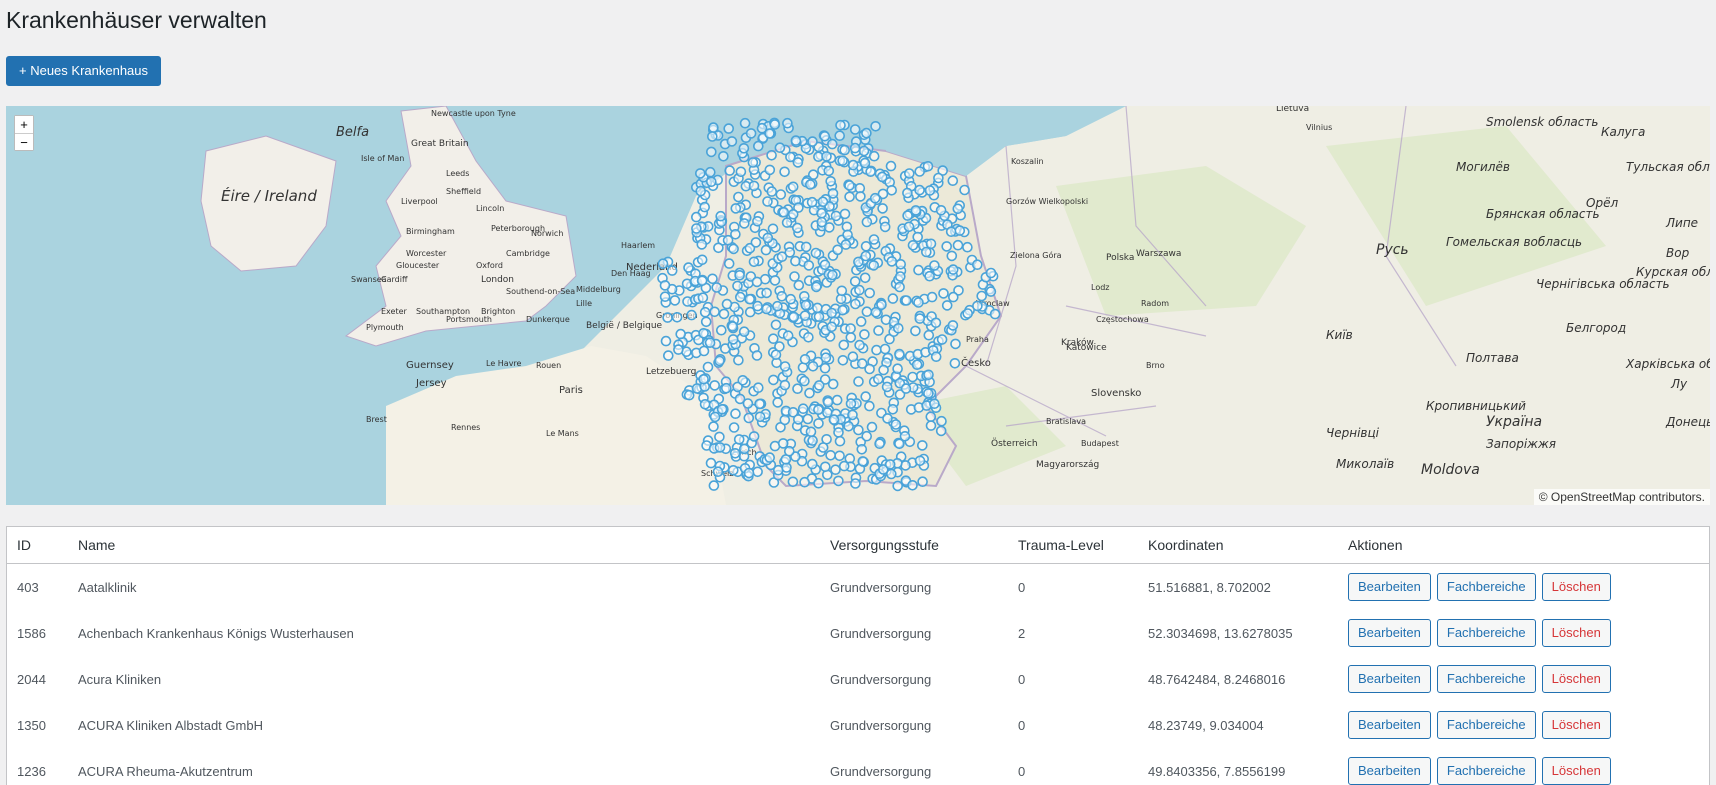 The image size is (1716, 785). What do you see at coordinates (1576, 771) in the screenshot?
I see `delete-button: Löschen` at bounding box center [1576, 771].